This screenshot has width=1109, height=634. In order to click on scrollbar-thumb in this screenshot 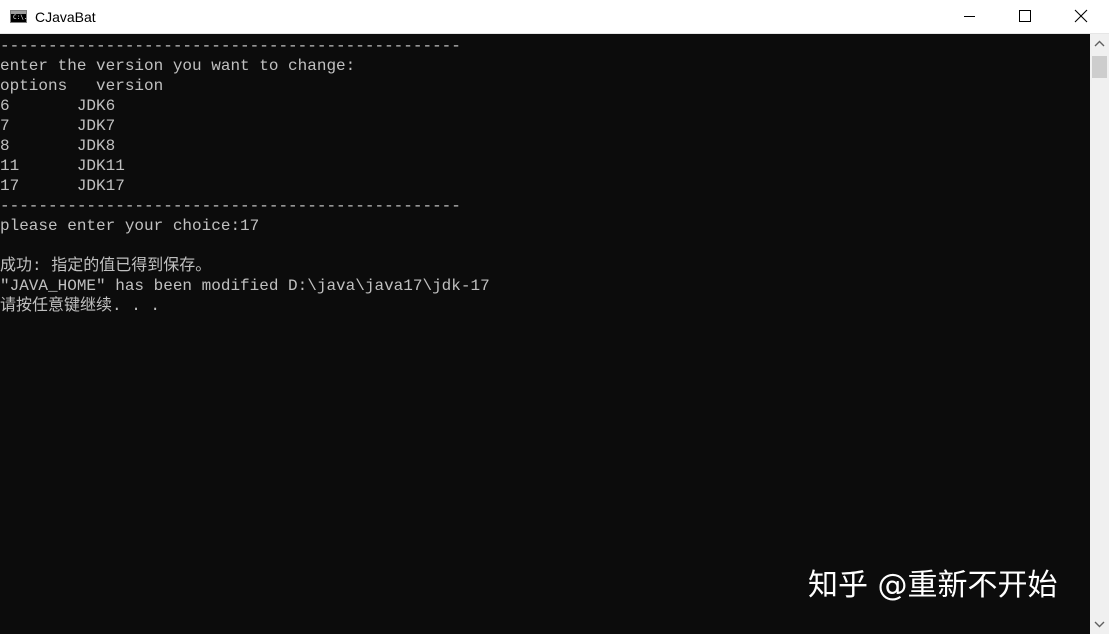, I will do `click(1099, 67)`.